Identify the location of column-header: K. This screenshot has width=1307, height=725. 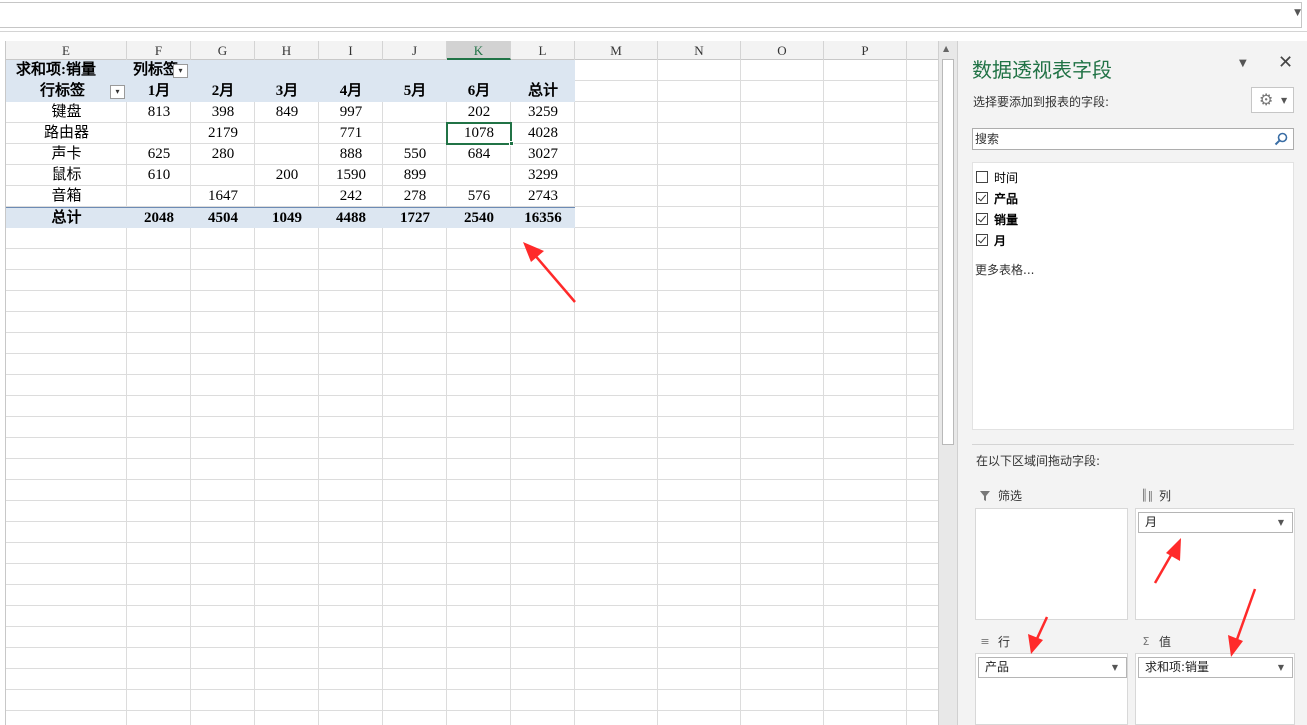
(479, 50).